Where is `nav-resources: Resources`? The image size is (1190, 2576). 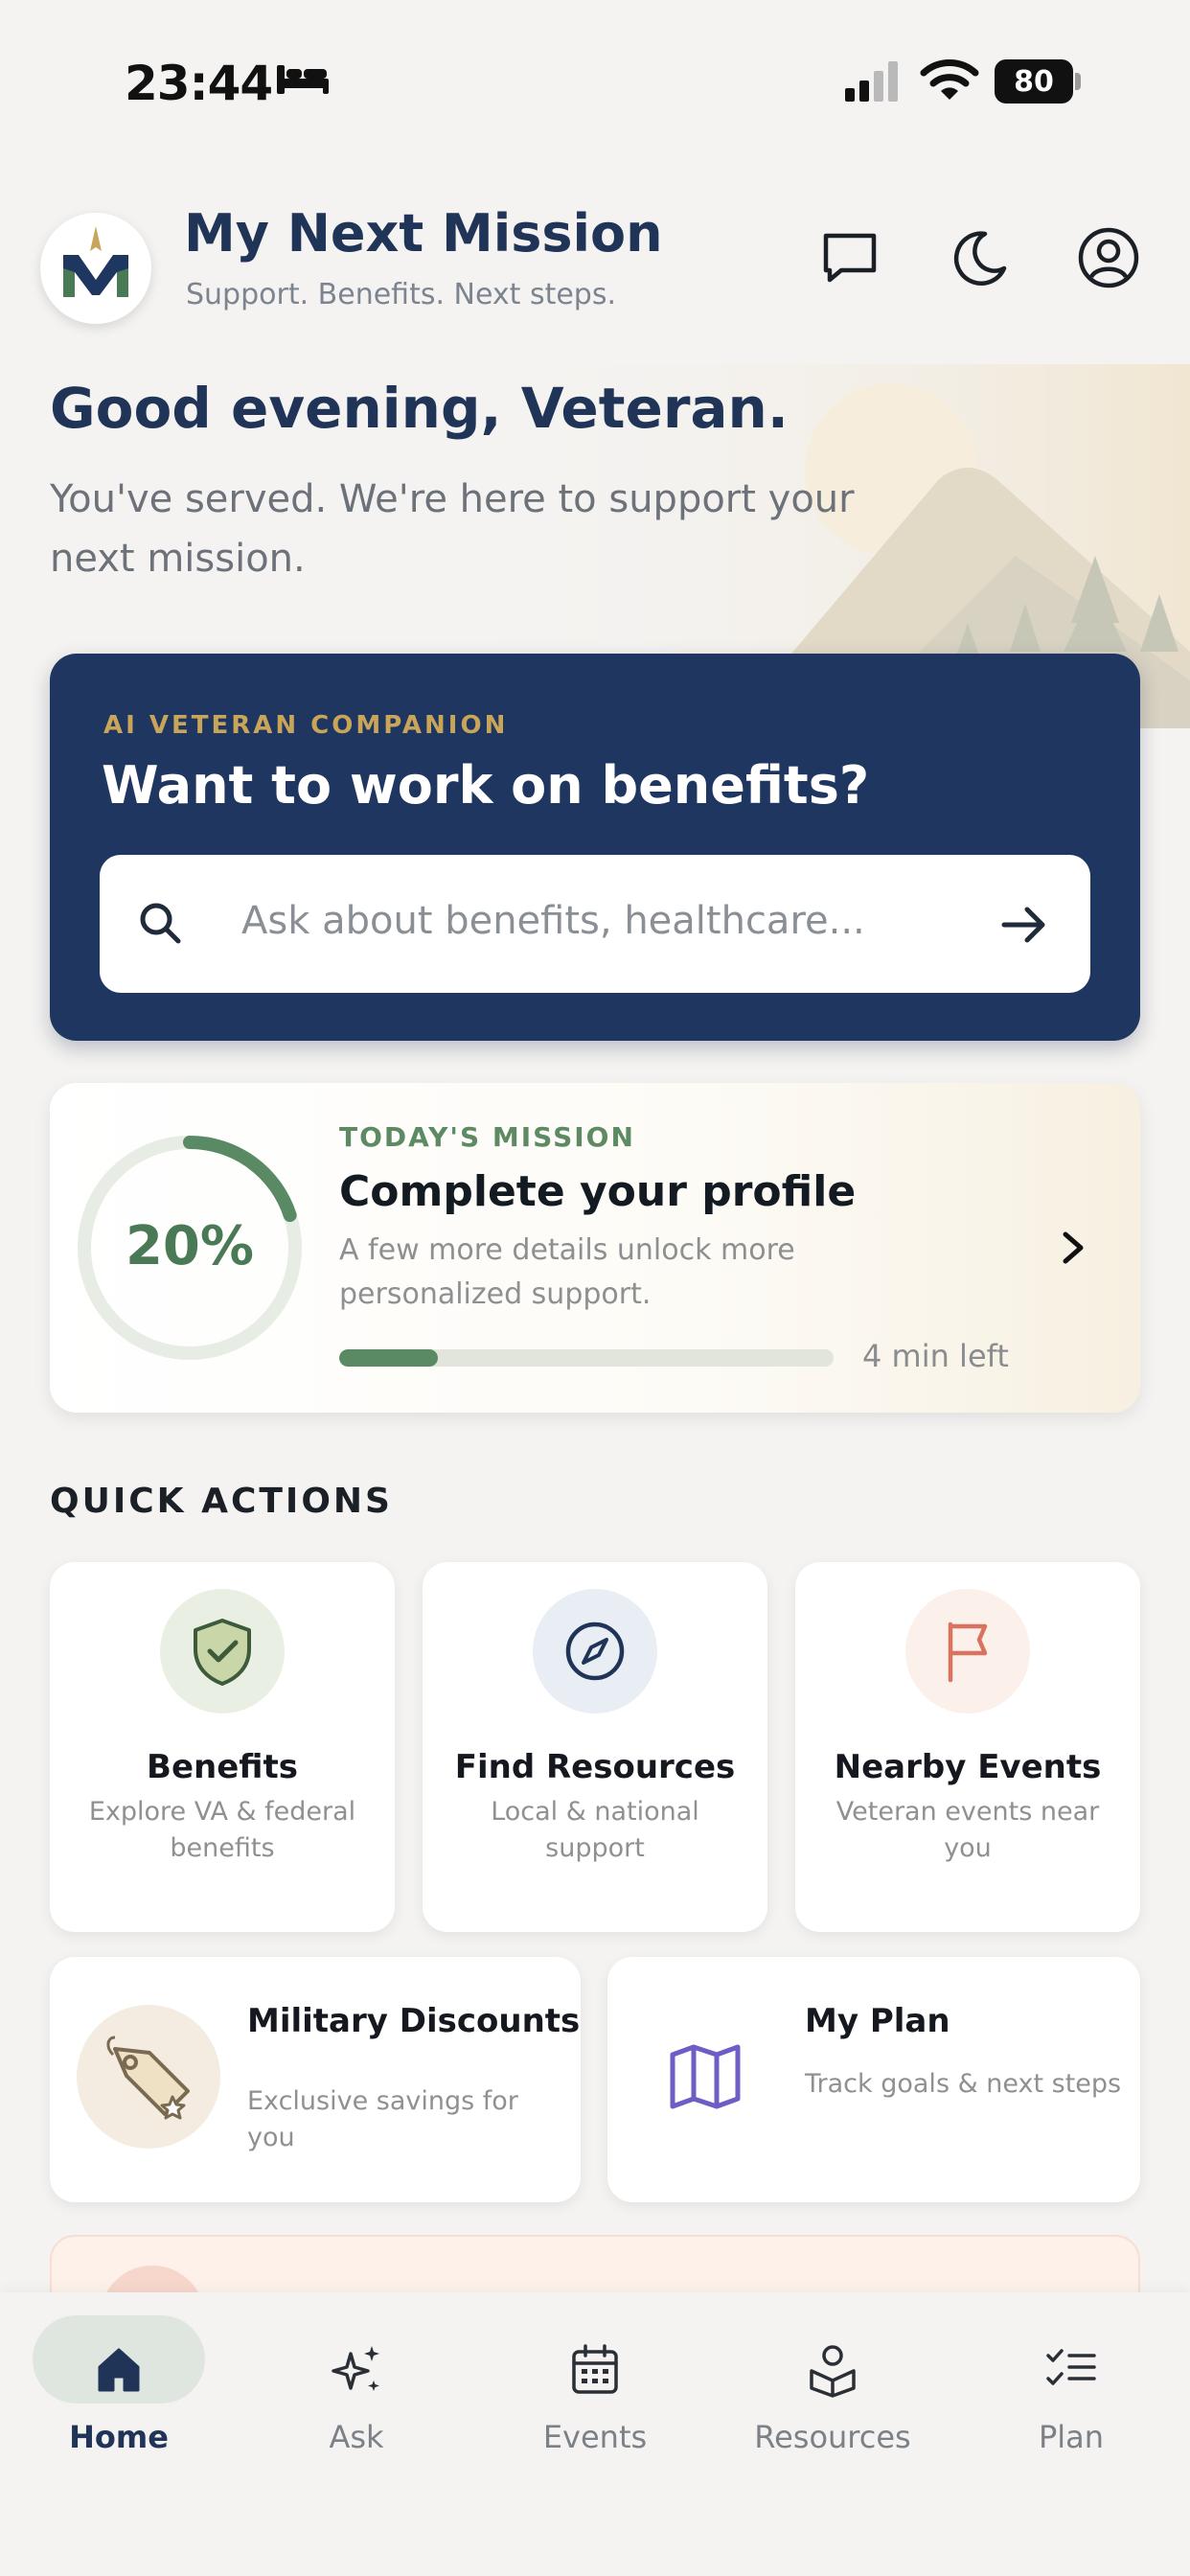 nav-resources: Resources is located at coordinates (833, 2400).